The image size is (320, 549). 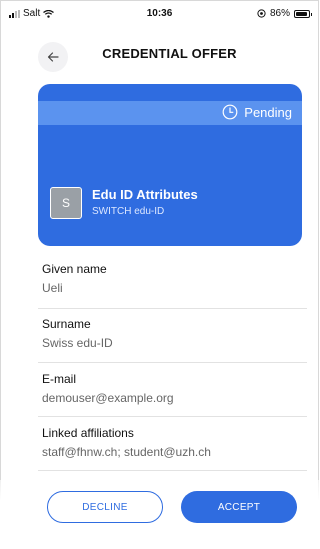 I want to click on accept-button: ACCEPT, so click(x=239, y=507).